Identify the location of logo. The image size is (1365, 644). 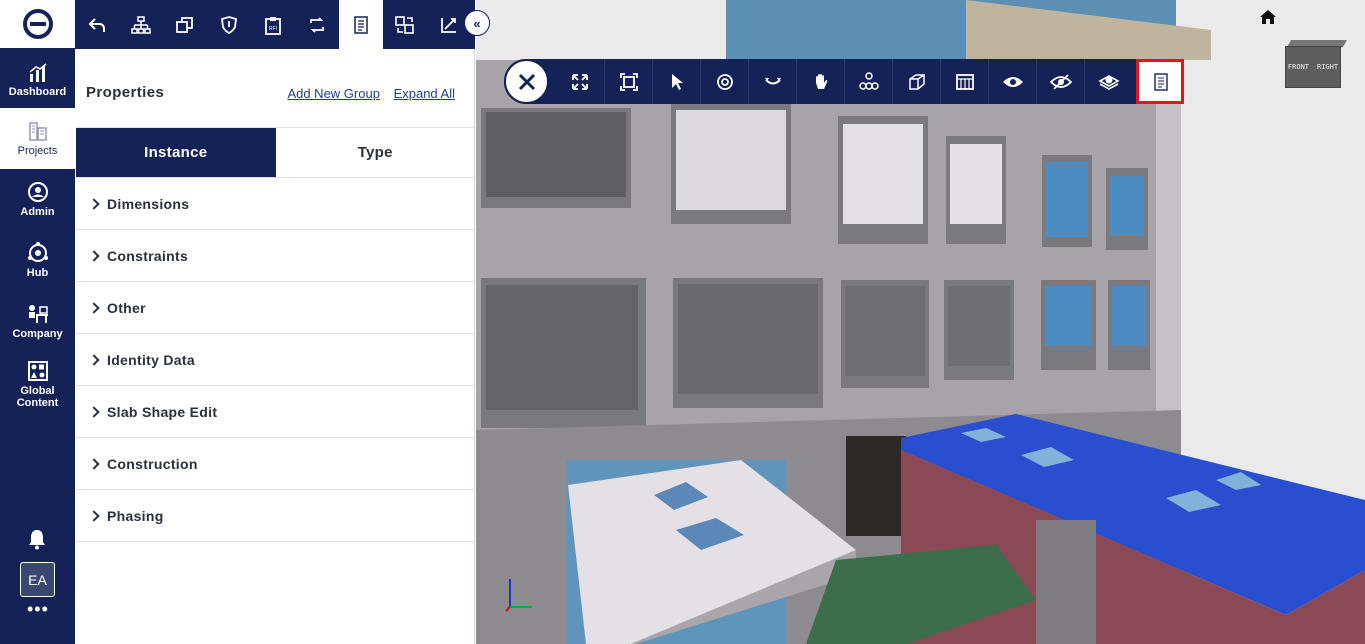
(37, 24).